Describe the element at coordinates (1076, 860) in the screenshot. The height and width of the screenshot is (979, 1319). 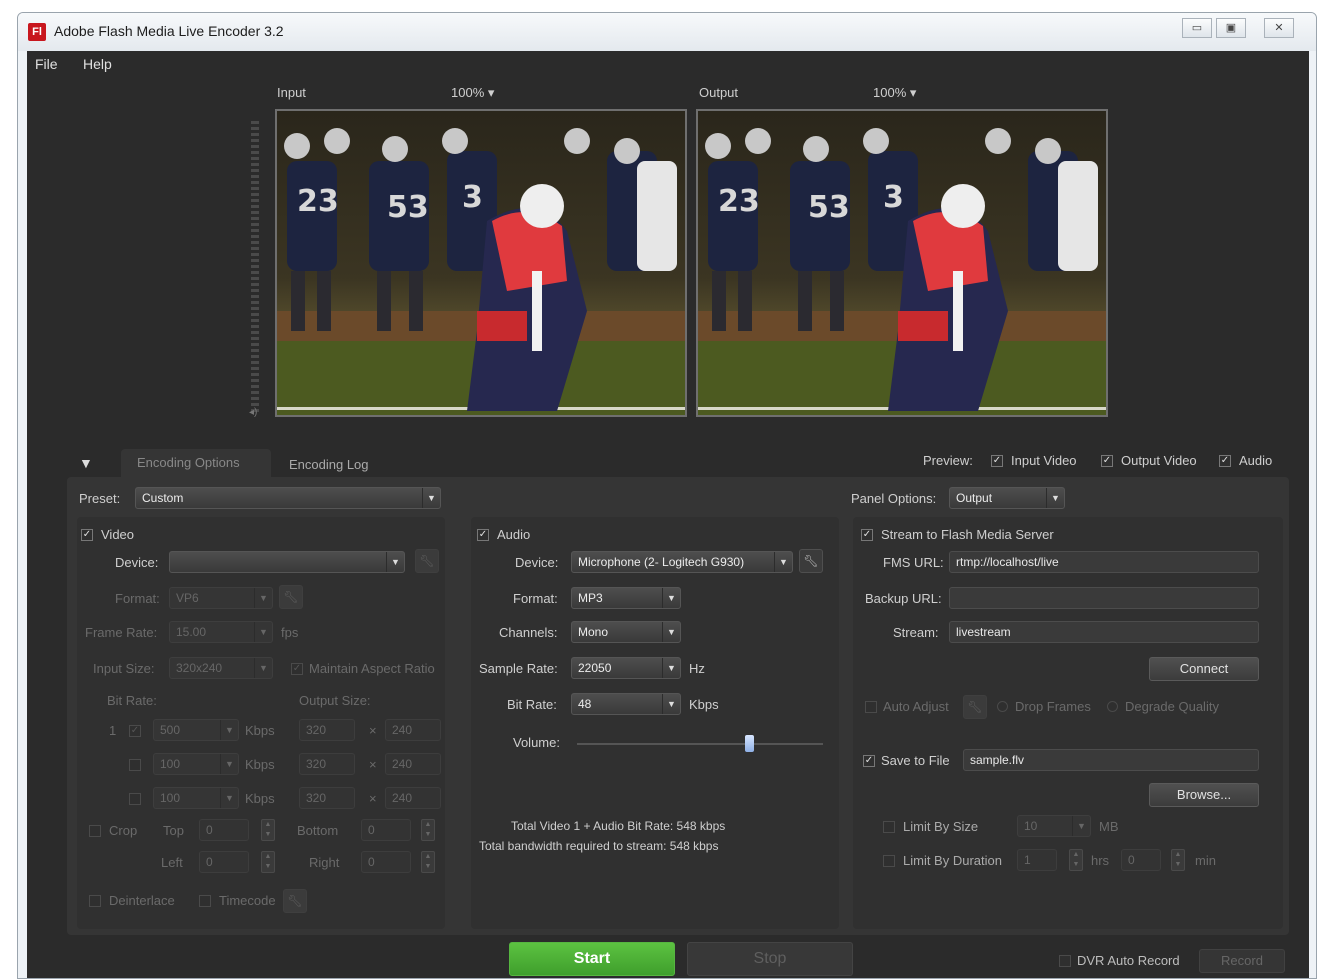
I see `limit-hours-stepper: ▲ ▼` at that location.